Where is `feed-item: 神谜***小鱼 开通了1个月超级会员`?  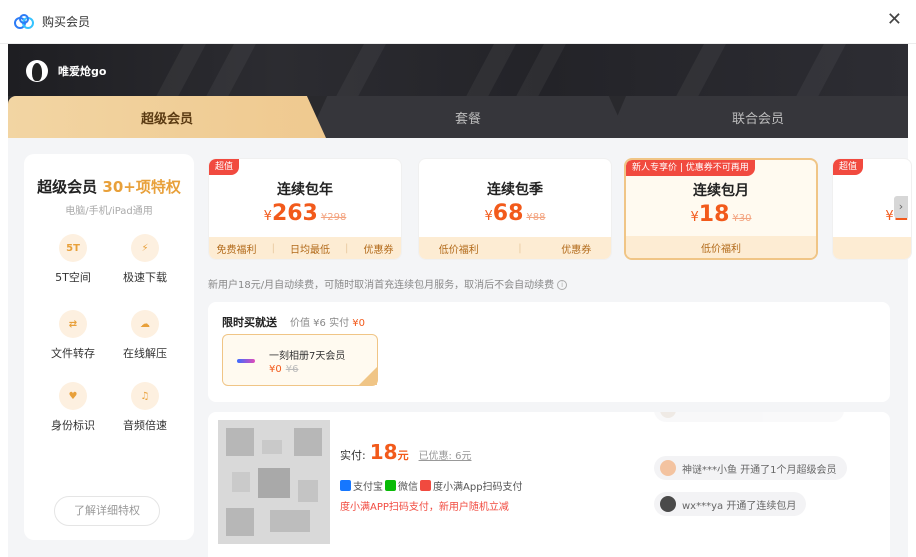 feed-item: 神谜***小鱼 开通了1个月超级会员 is located at coordinates (750, 468).